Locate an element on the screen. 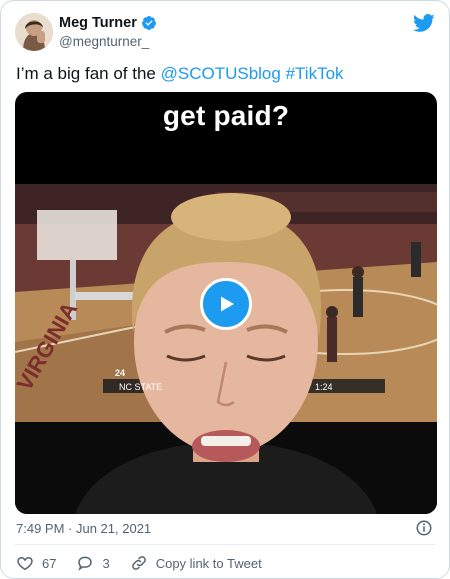 The image size is (450, 579). author-handle: @megnturner_ is located at coordinates (104, 41).